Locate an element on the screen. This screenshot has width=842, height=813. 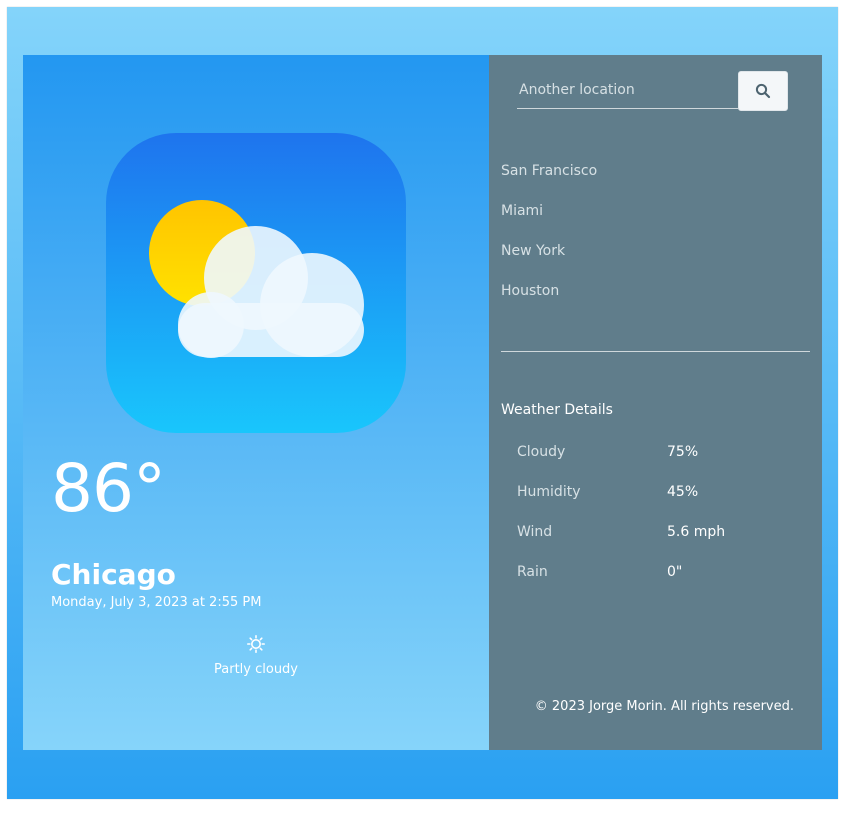
partly-cloudy-icon is located at coordinates (256, 283).